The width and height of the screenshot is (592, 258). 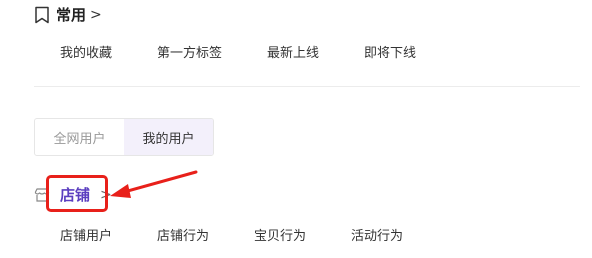 What do you see at coordinates (154, 184) in the screenshot?
I see `annotation-arrow` at bounding box center [154, 184].